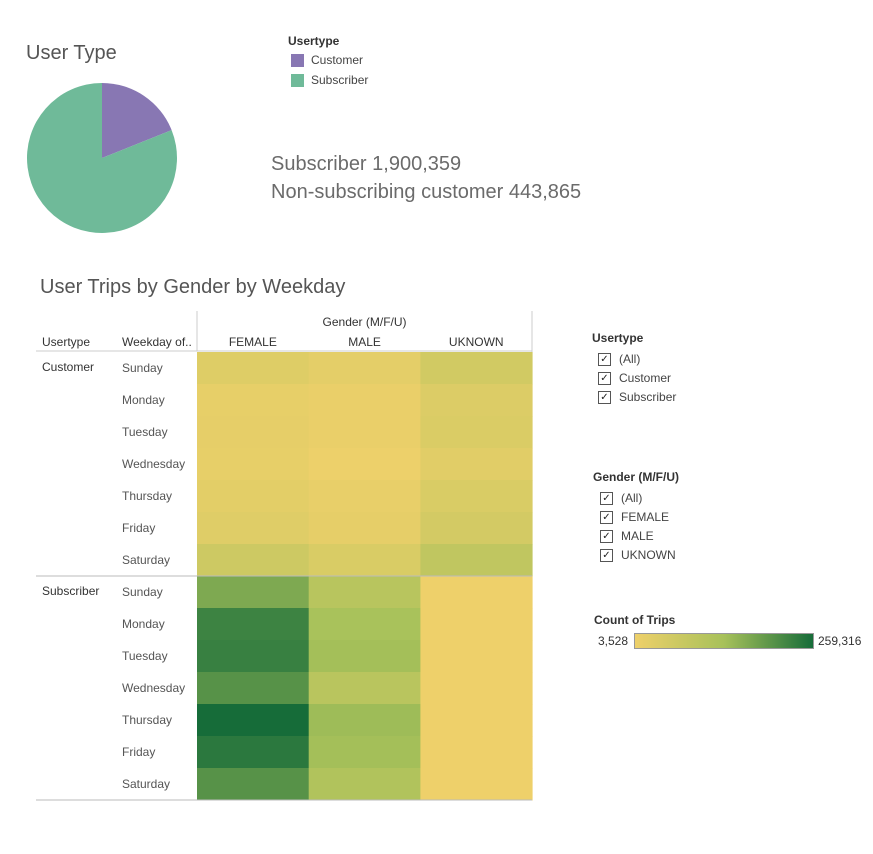 The image size is (873, 854). What do you see at coordinates (364, 496) in the screenshot?
I see `heatmap-cell-customer-thursday-male` at bounding box center [364, 496].